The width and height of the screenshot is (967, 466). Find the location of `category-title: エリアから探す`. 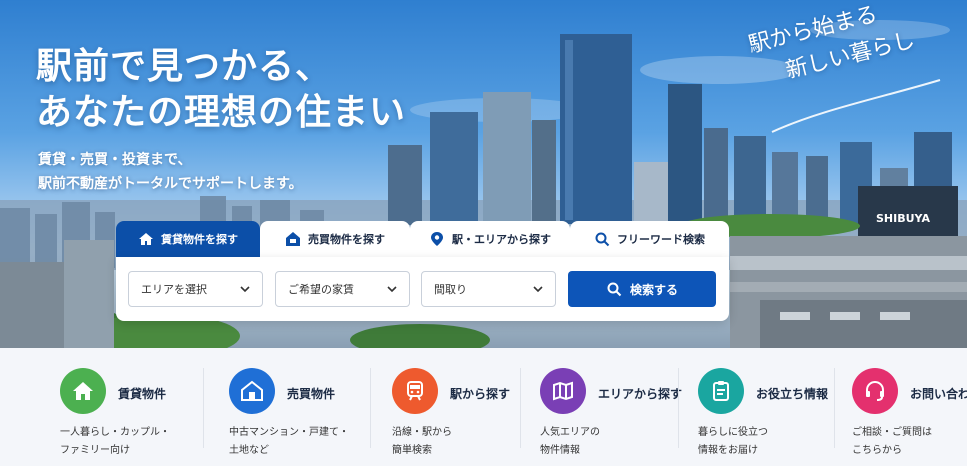

category-title: エリアから探す is located at coordinates (640, 394).